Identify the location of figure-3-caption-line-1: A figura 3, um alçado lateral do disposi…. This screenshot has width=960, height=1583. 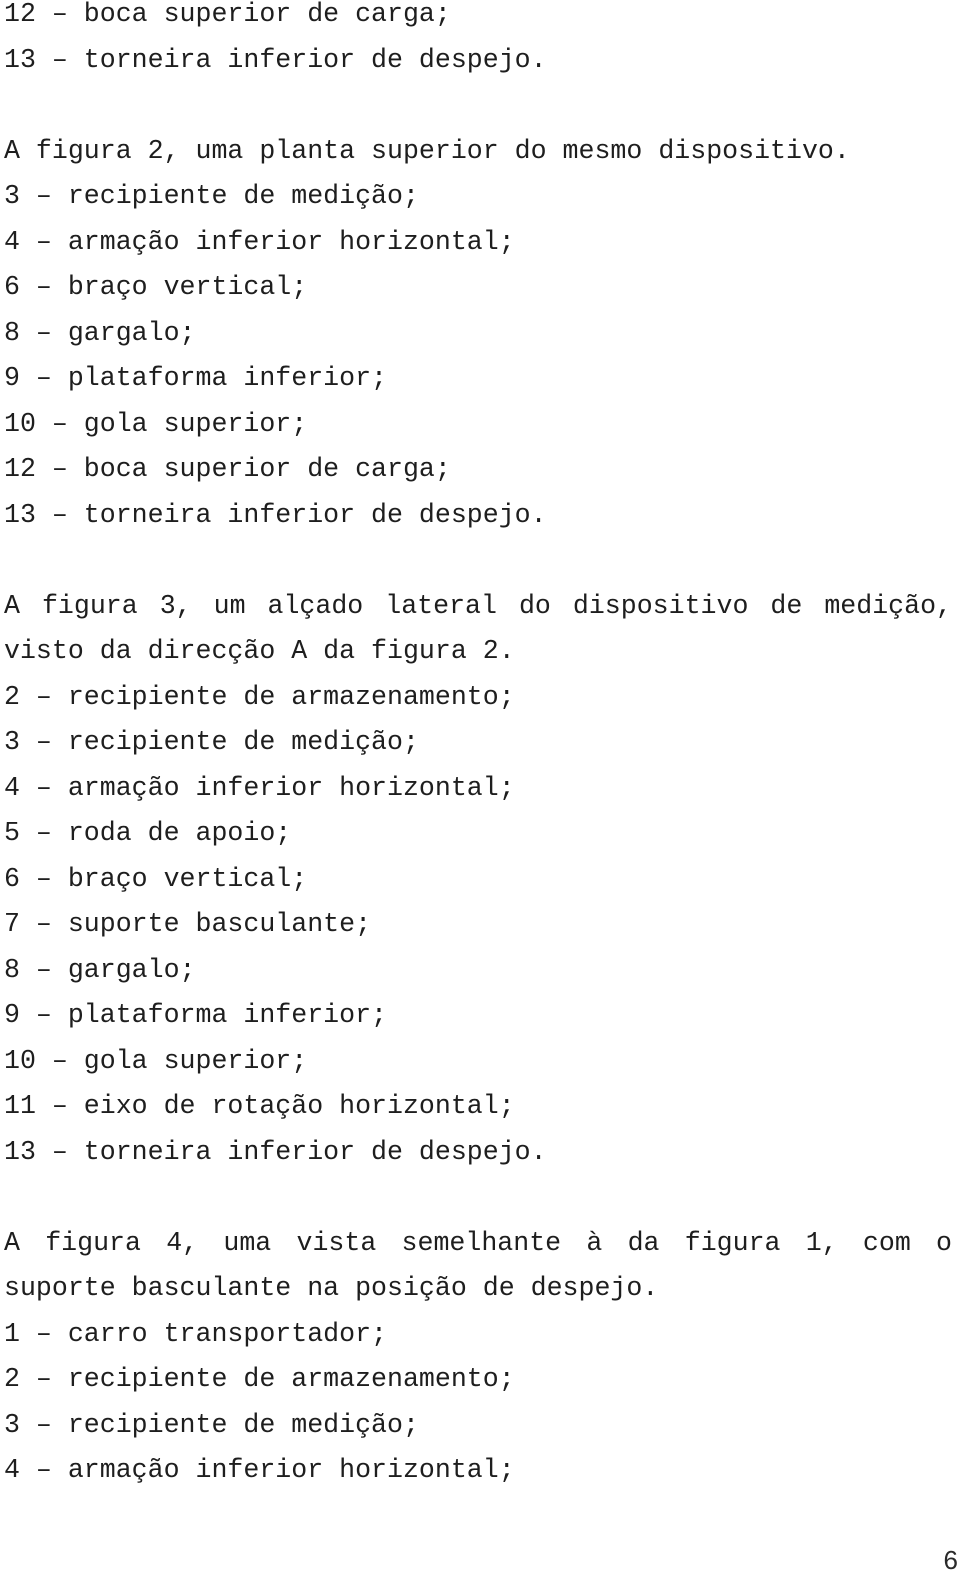
(478, 605).